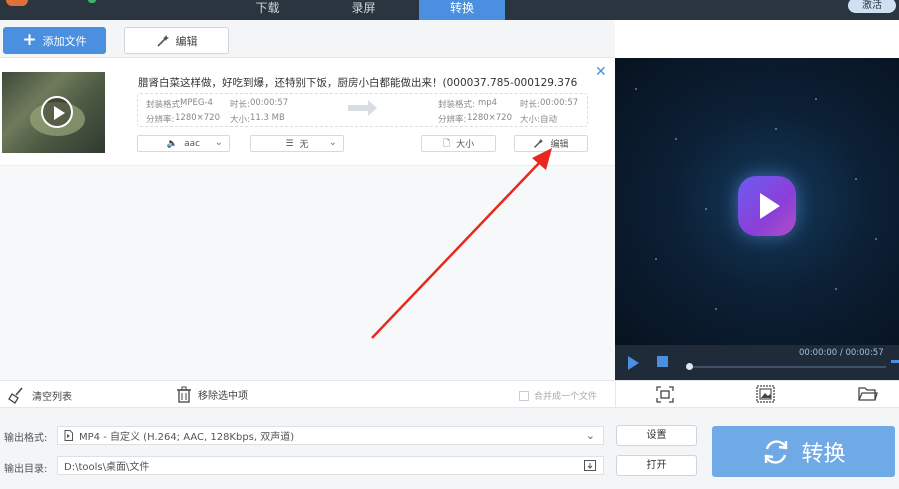 Image resolution: width=899 pixels, height=489 pixels. Describe the element at coordinates (530, 120) in the screenshot. I see `target-size-label: 大小:` at that location.